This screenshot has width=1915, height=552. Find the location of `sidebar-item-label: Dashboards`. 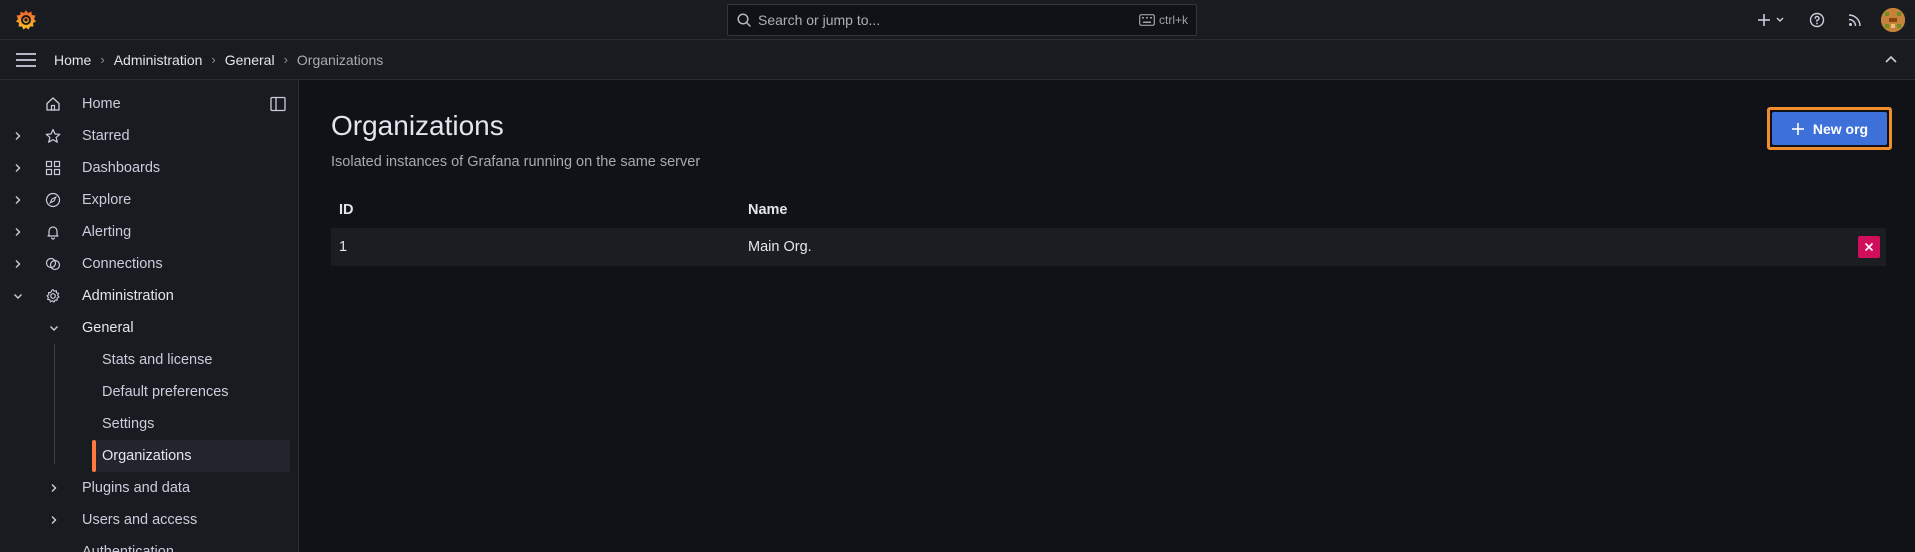

sidebar-item-label: Dashboards is located at coordinates (121, 168).